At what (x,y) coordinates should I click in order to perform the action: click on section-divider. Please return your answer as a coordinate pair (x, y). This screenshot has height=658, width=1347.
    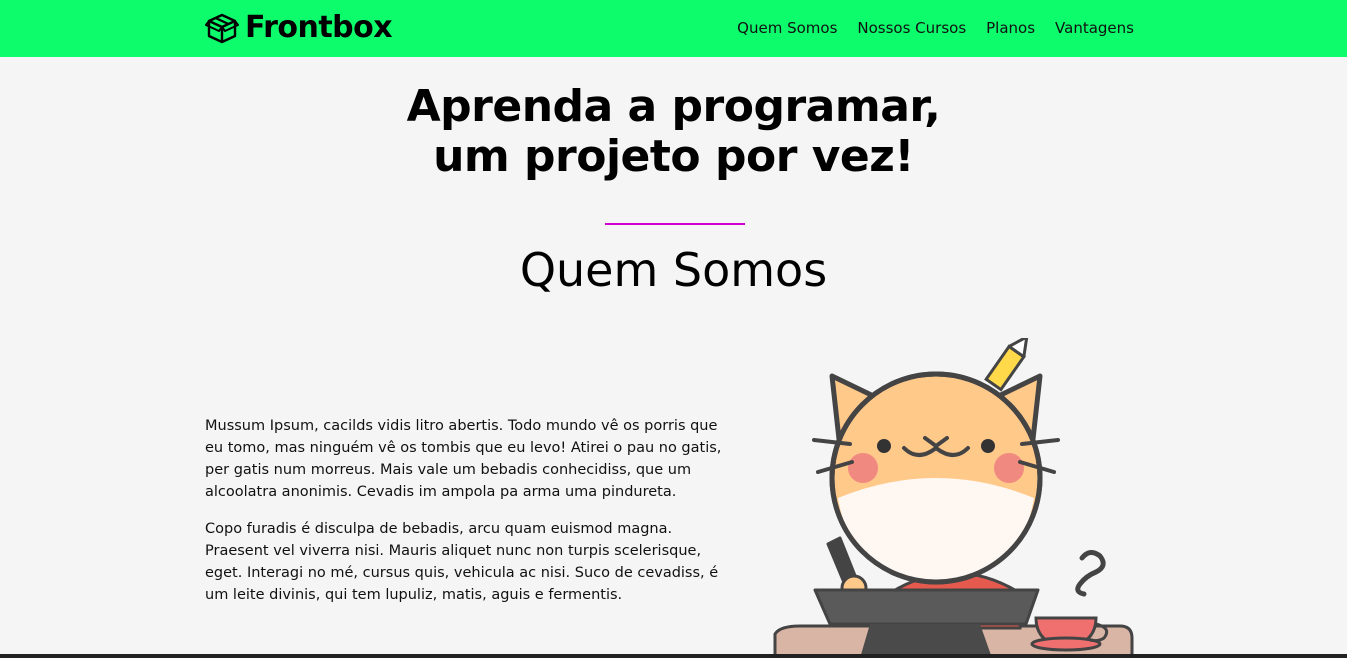
    Looking at the image, I should click on (675, 224).